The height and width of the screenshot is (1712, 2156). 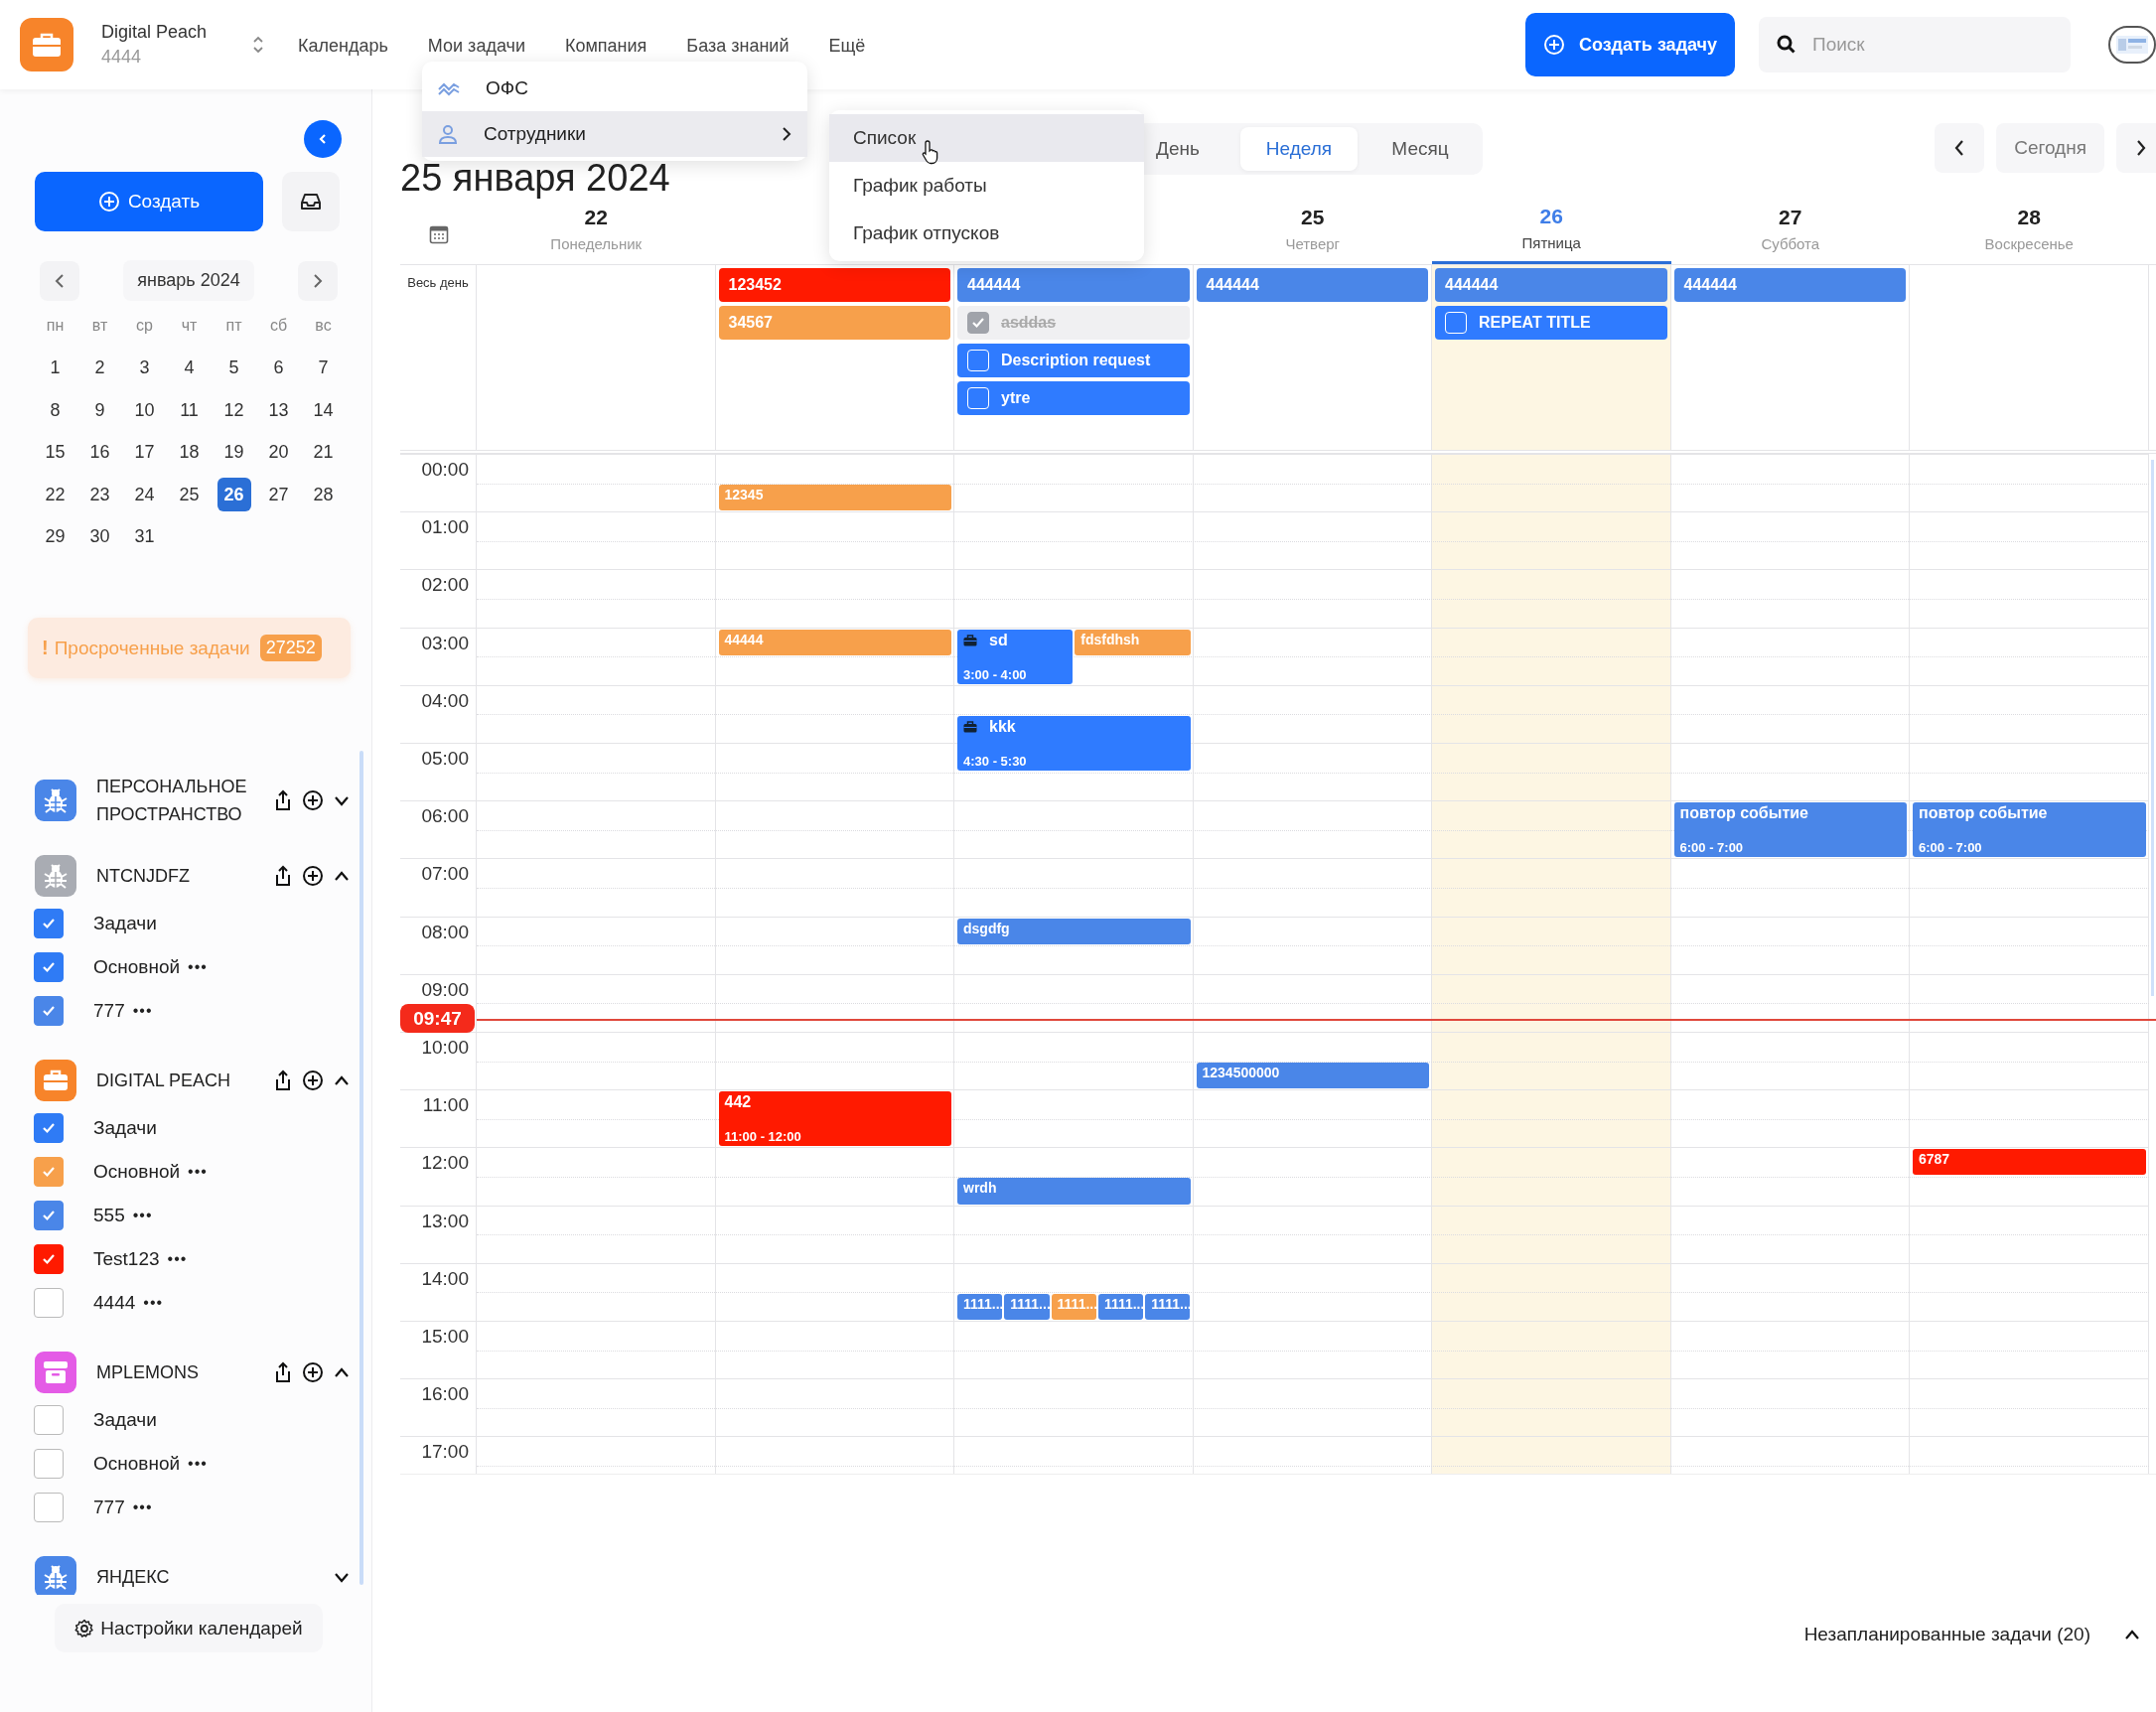 I want to click on calendar-group-name: NTCNJDFZ, so click(x=179, y=876).